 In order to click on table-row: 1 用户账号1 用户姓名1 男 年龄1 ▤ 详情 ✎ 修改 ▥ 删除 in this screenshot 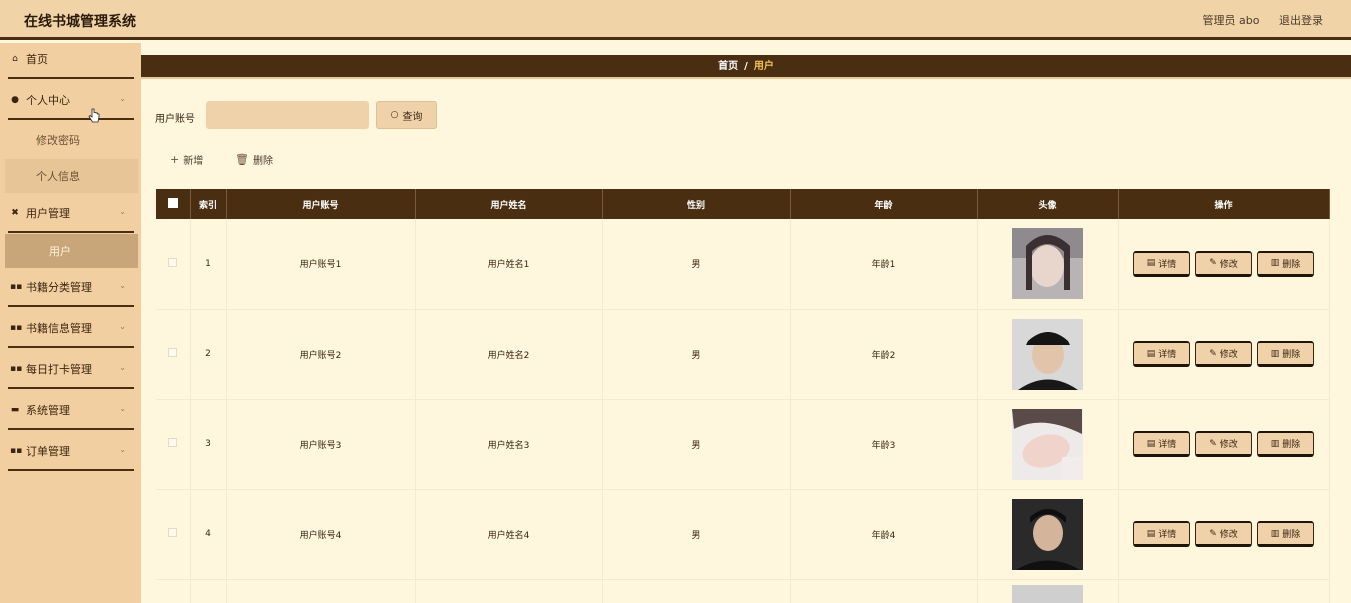, I will do `click(743, 264)`.